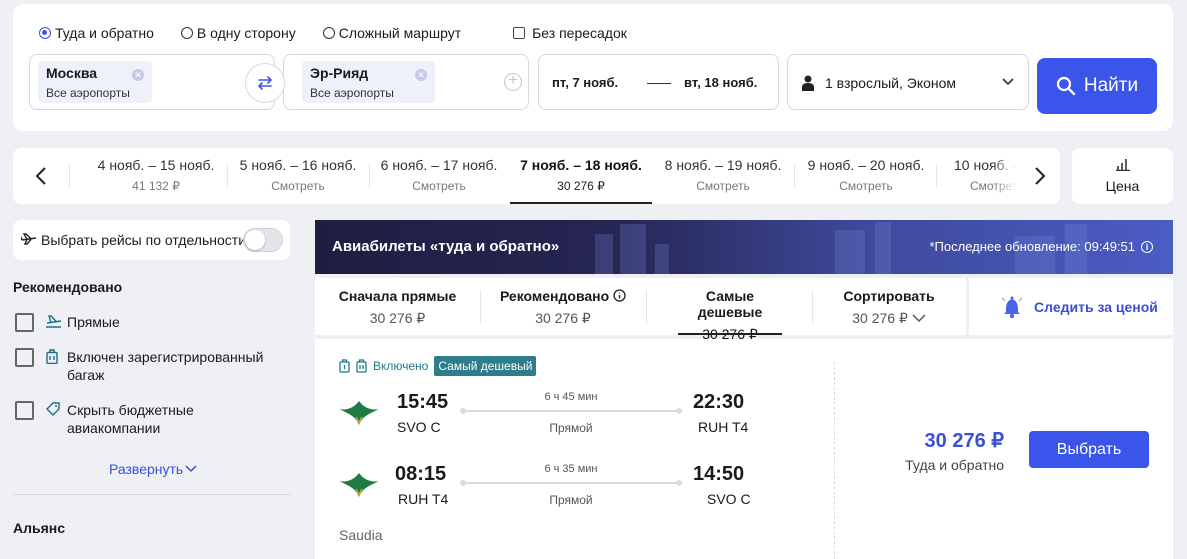 The width and height of the screenshot is (1187, 559). Describe the element at coordinates (153, 469) in the screenshot. I see `expand-filters-link: Развернуть` at that location.